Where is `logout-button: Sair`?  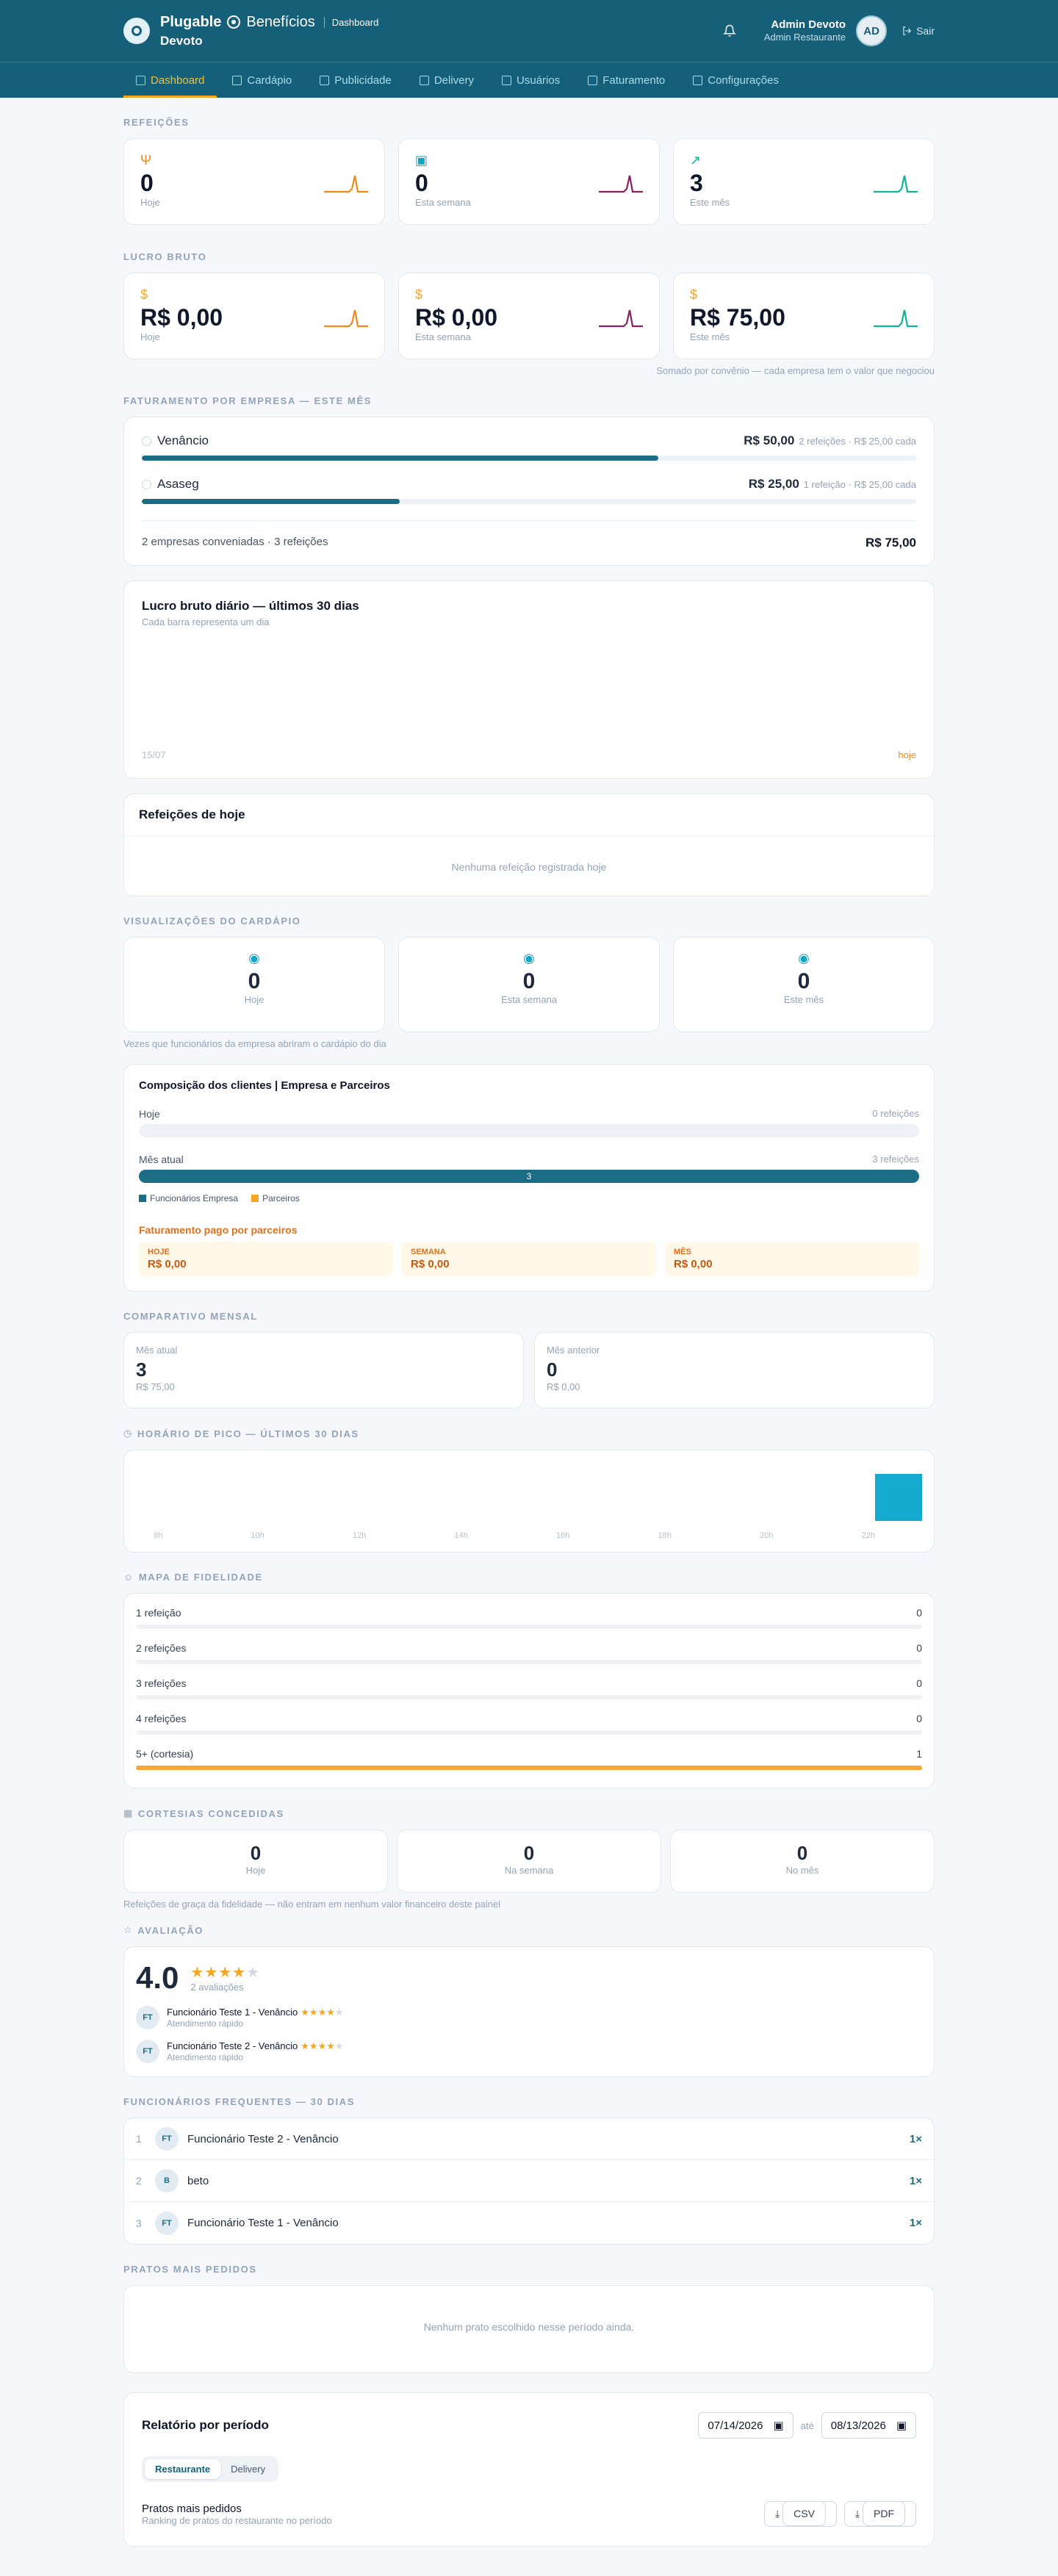 logout-button: Sair is located at coordinates (918, 31).